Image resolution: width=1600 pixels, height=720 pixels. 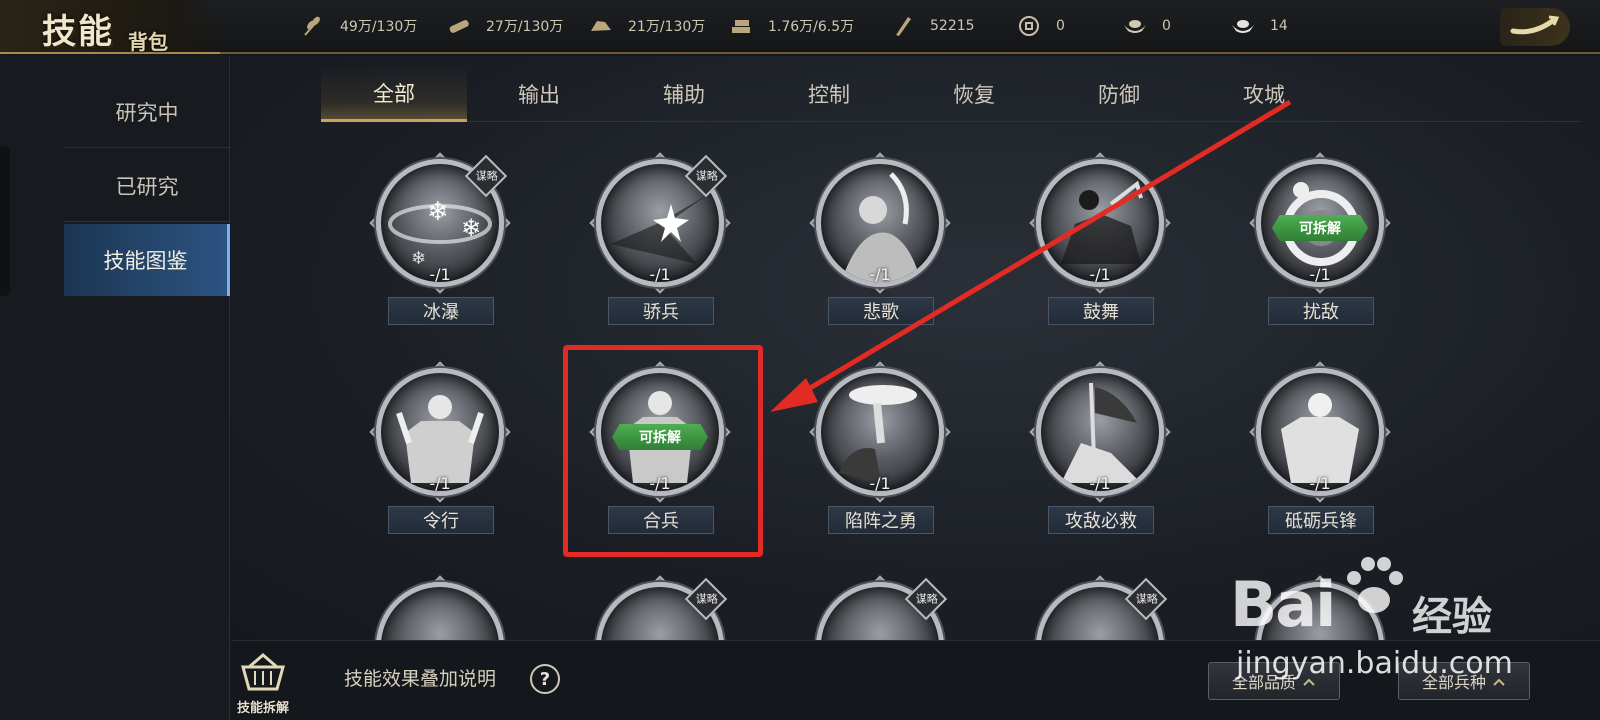 I want to click on resource-iron: 1.76万/6.5万, so click(x=791, y=26).